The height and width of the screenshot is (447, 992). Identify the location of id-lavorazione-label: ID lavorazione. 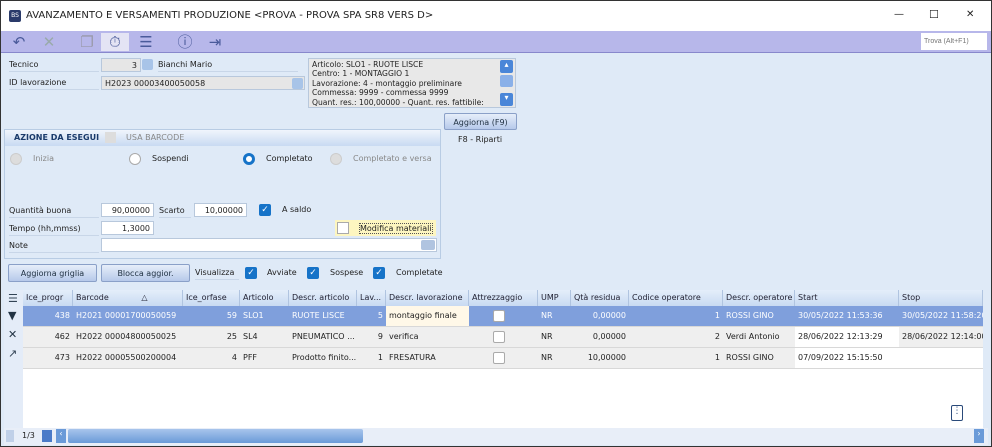
(54, 83).